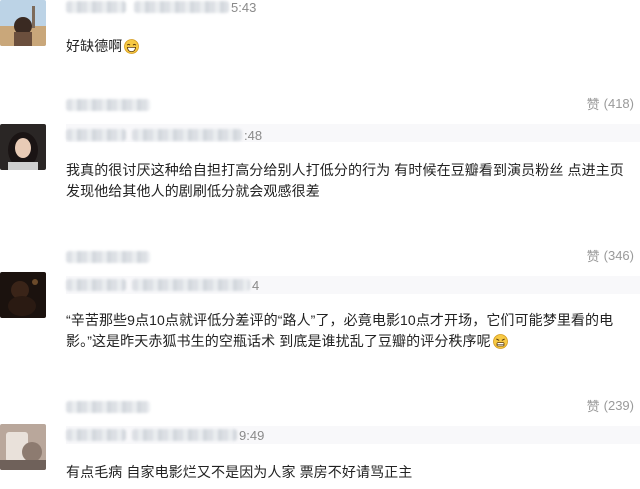 The image size is (640, 489). What do you see at coordinates (353, 406) in the screenshot?
I see `comment-footer: 赞 (239)` at bounding box center [353, 406].